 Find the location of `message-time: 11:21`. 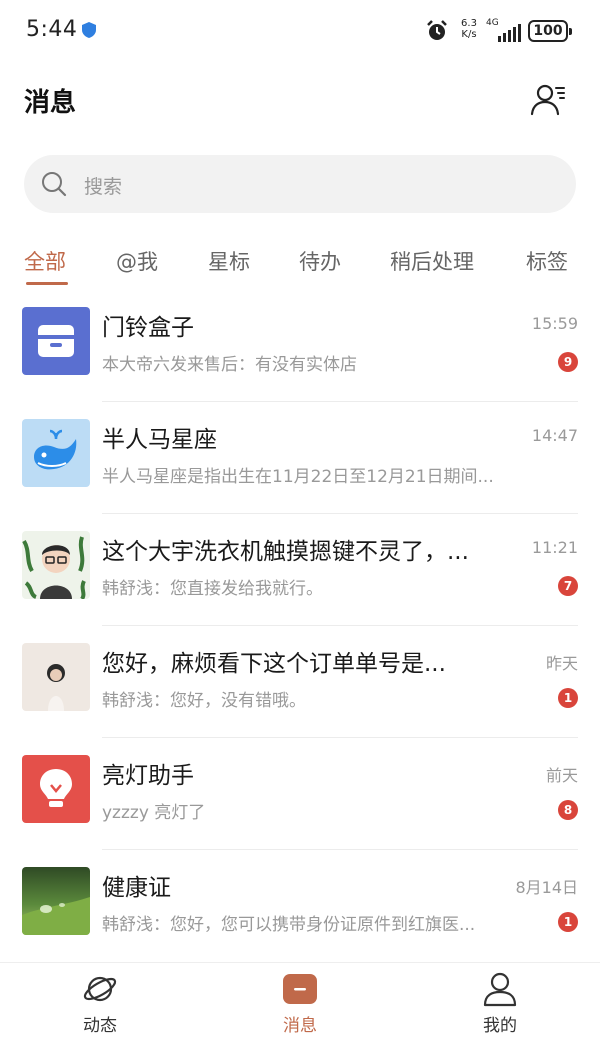

message-time: 11:21 is located at coordinates (554, 547).